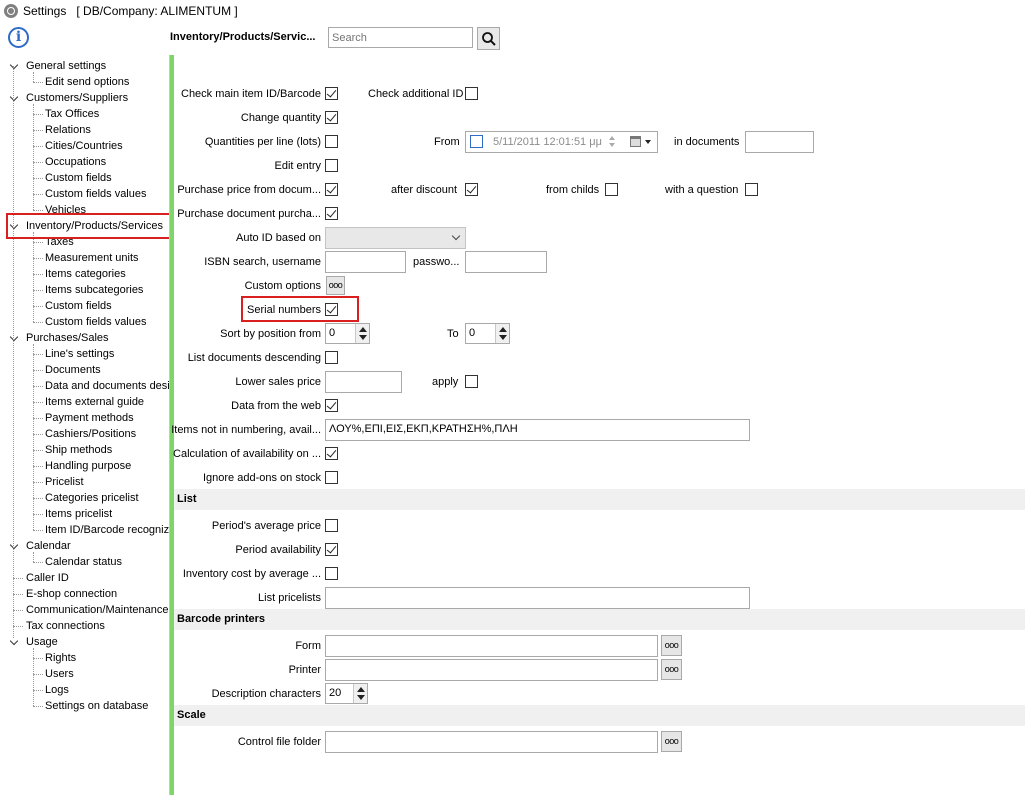 The image size is (1025, 795). I want to click on sort-from-spinner: 0, so click(347, 333).